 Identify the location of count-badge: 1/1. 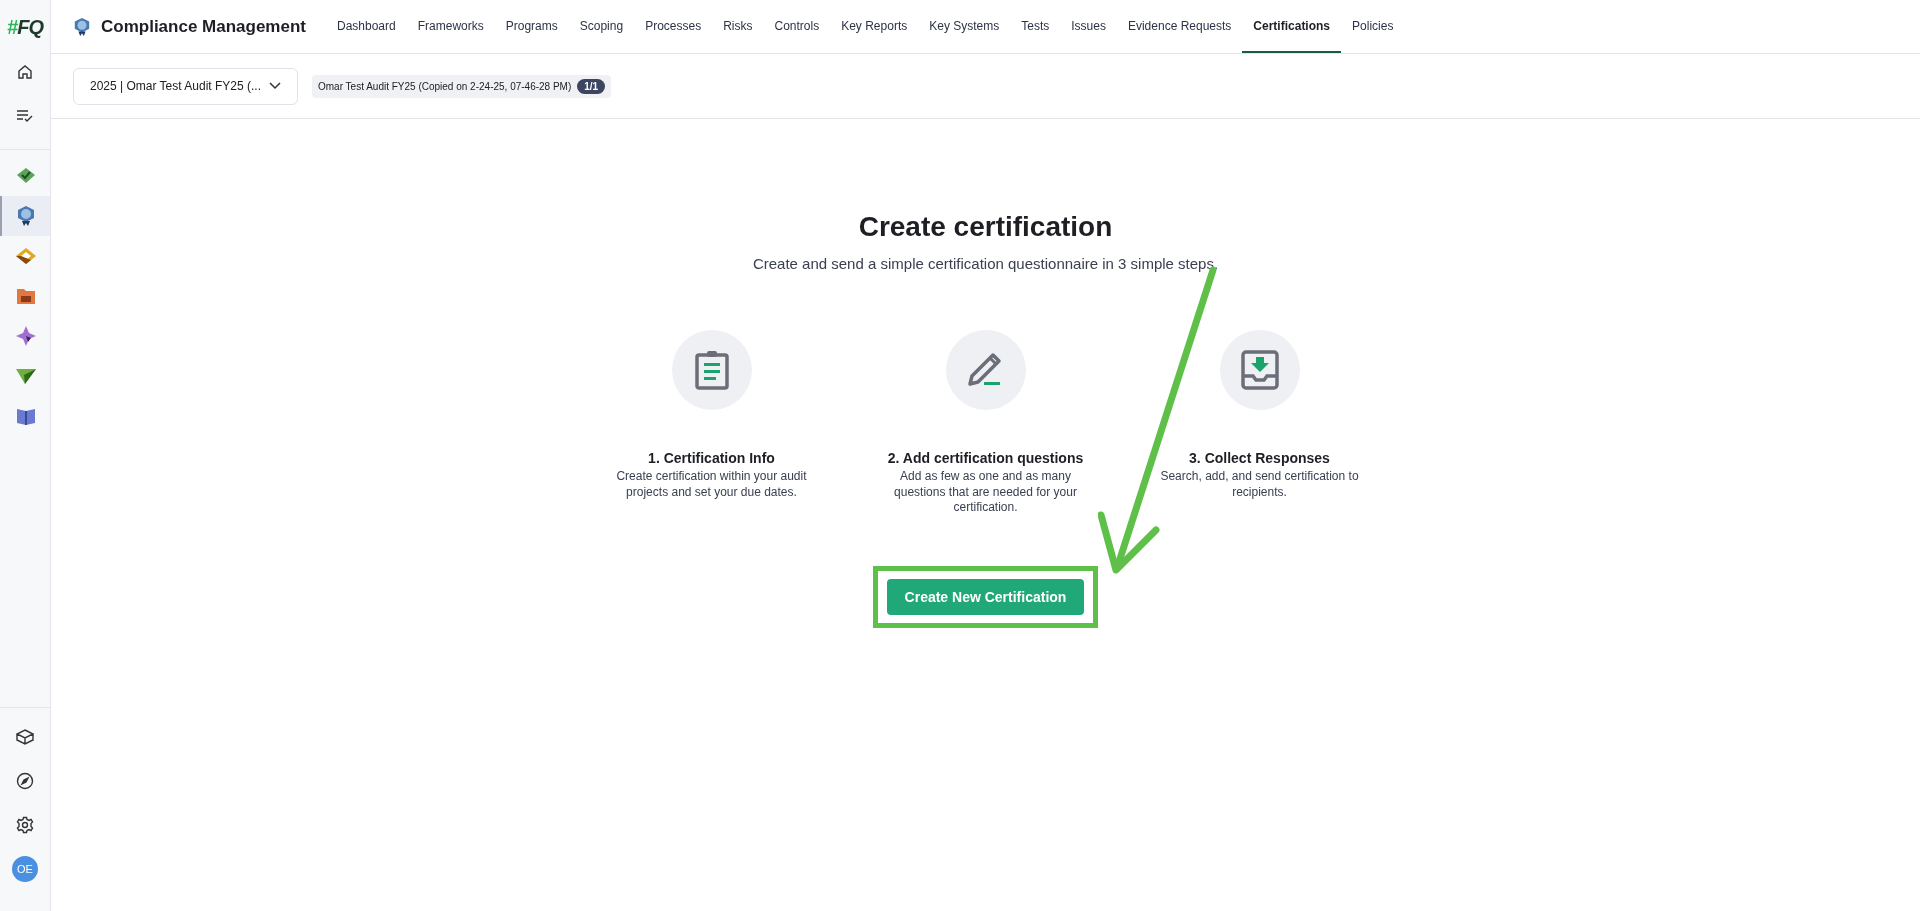
(591, 86).